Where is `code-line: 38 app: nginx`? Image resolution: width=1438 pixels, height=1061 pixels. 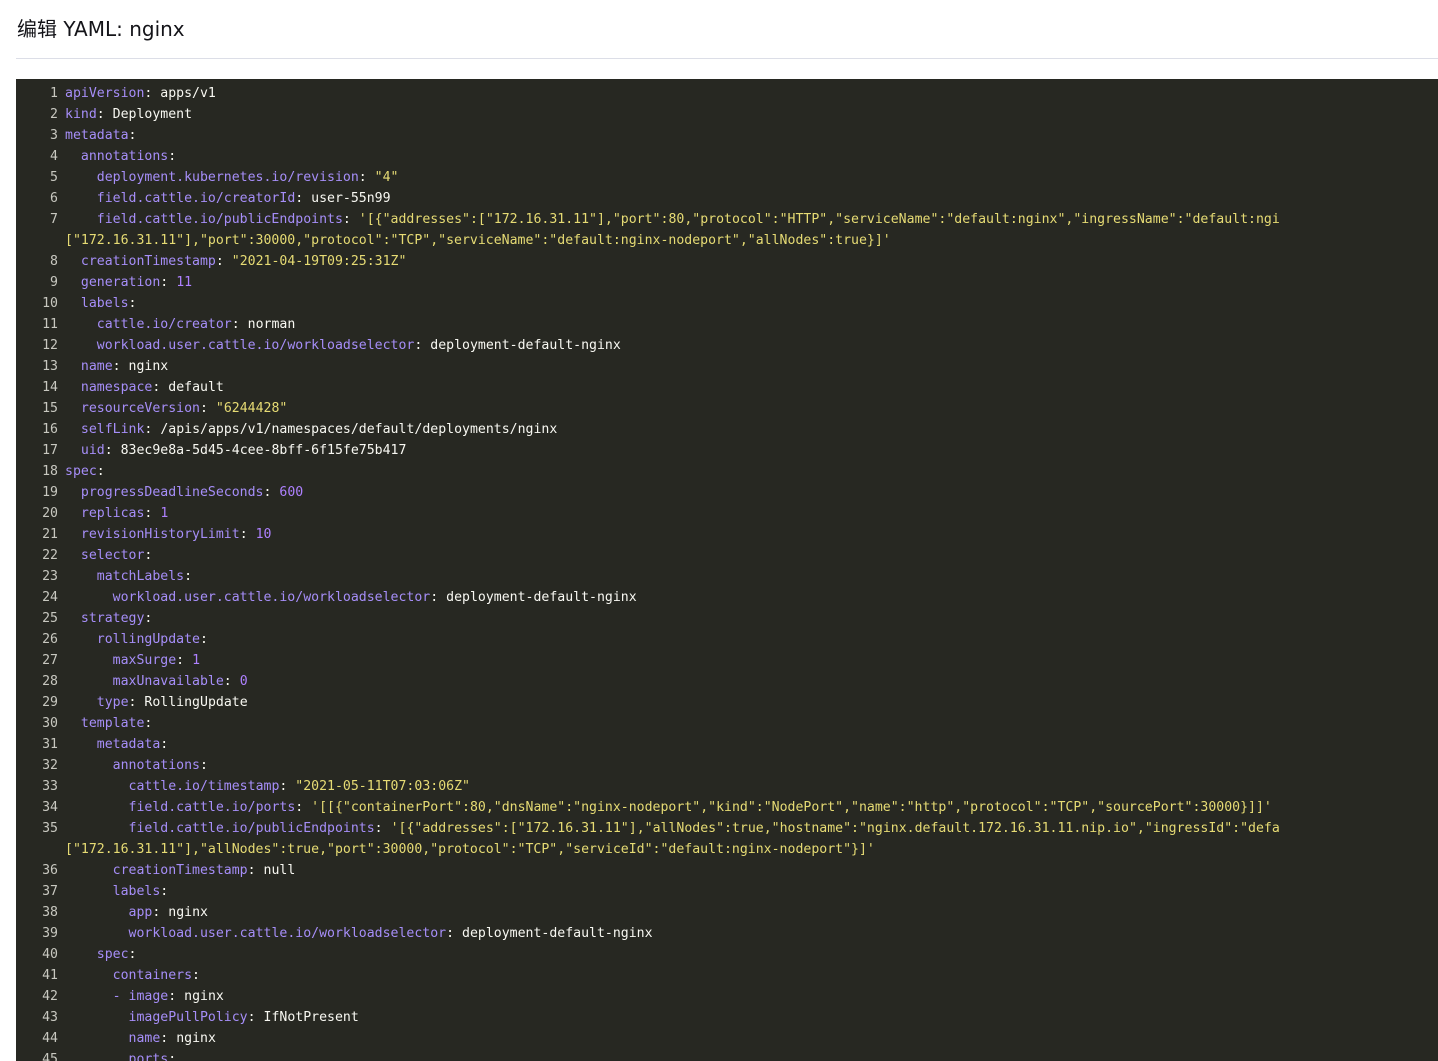
code-line: 38 app: nginx is located at coordinates (727, 912).